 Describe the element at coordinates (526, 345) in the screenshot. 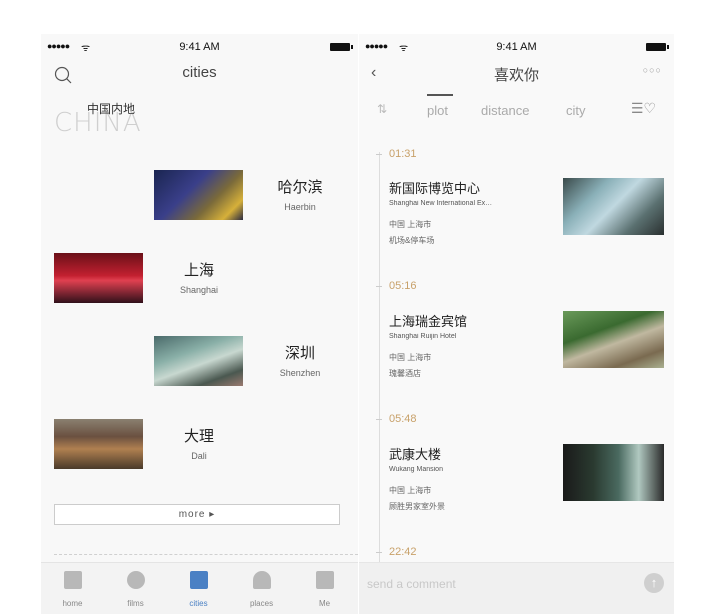

I see `scene-item: 上海瑞金宾馆 Shanghai Ruijin Hotel 中国 上海市 瑰馨酒店` at that location.